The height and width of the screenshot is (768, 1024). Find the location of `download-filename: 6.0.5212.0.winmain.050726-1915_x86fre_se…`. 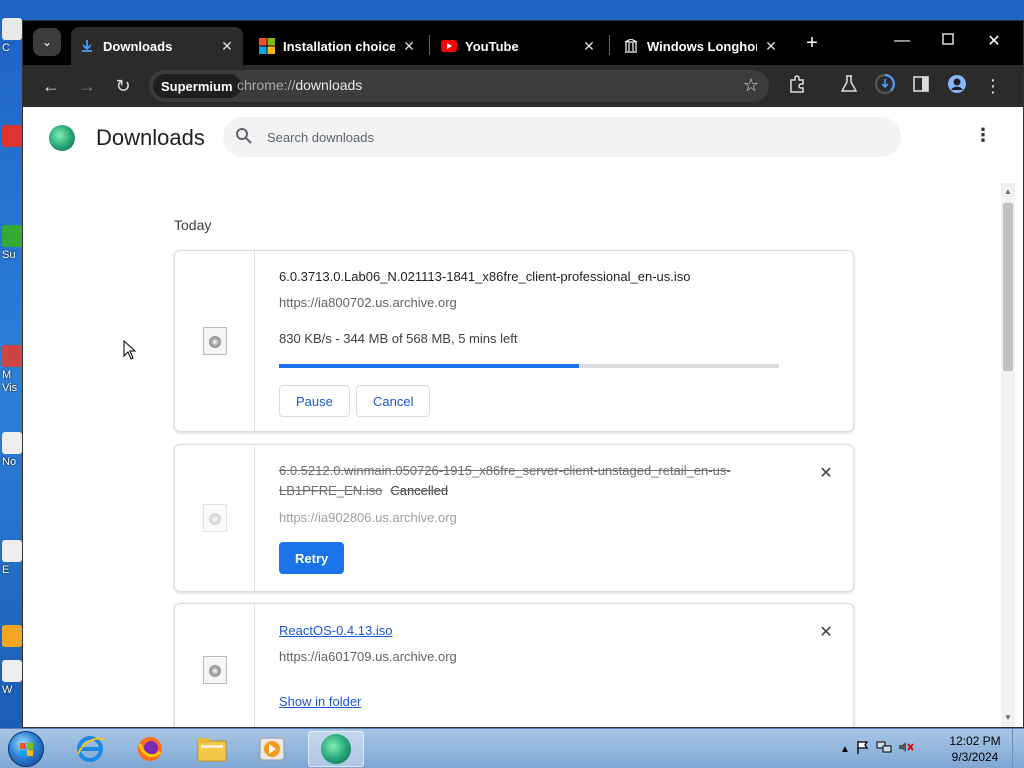

download-filename: 6.0.5212.0.winmain.050726-1915_x86fre_se… is located at coordinates (529, 481).